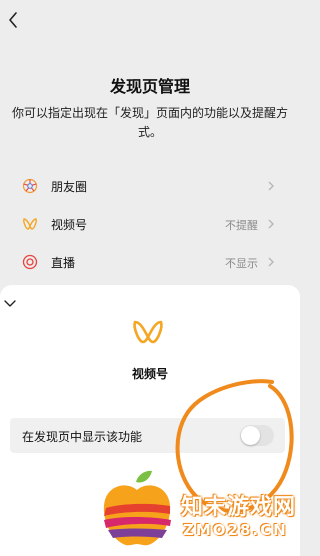 Image resolution: width=320 pixels, height=556 pixels. I want to click on list-item-label: 直播, so click(63, 263).